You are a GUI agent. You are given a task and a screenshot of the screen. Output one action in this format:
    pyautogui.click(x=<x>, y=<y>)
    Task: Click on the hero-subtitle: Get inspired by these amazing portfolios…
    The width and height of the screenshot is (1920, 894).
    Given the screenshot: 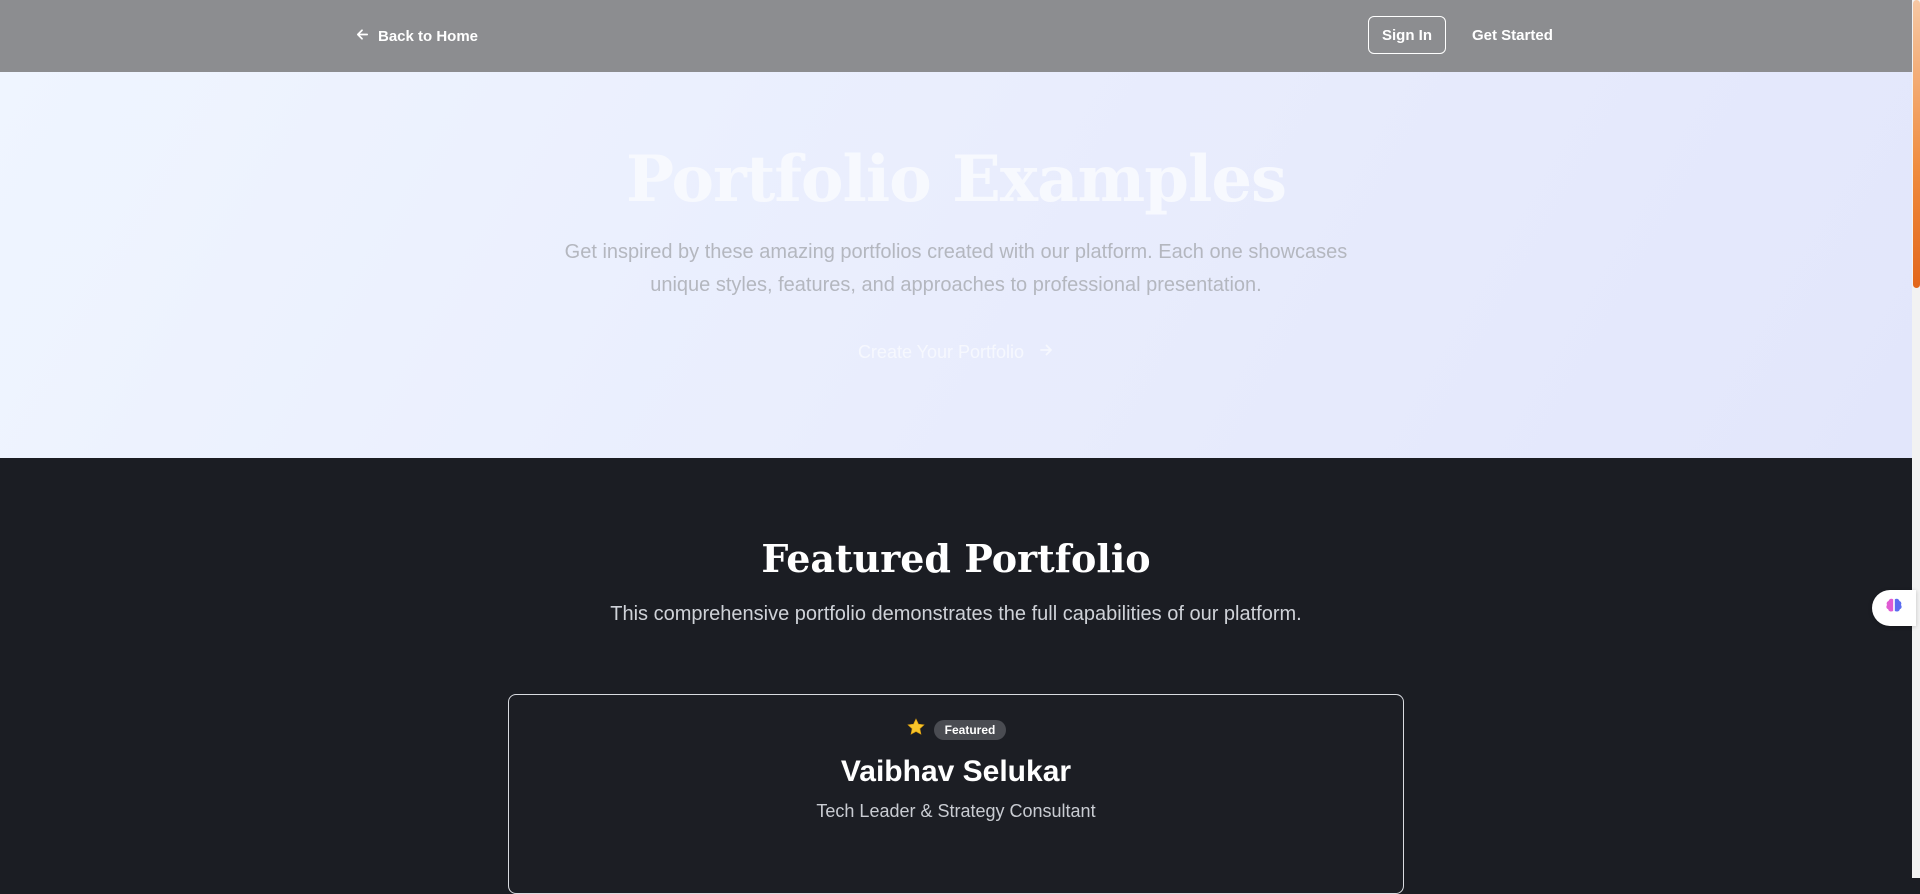 What is the action you would take?
    pyautogui.click(x=956, y=268)
    